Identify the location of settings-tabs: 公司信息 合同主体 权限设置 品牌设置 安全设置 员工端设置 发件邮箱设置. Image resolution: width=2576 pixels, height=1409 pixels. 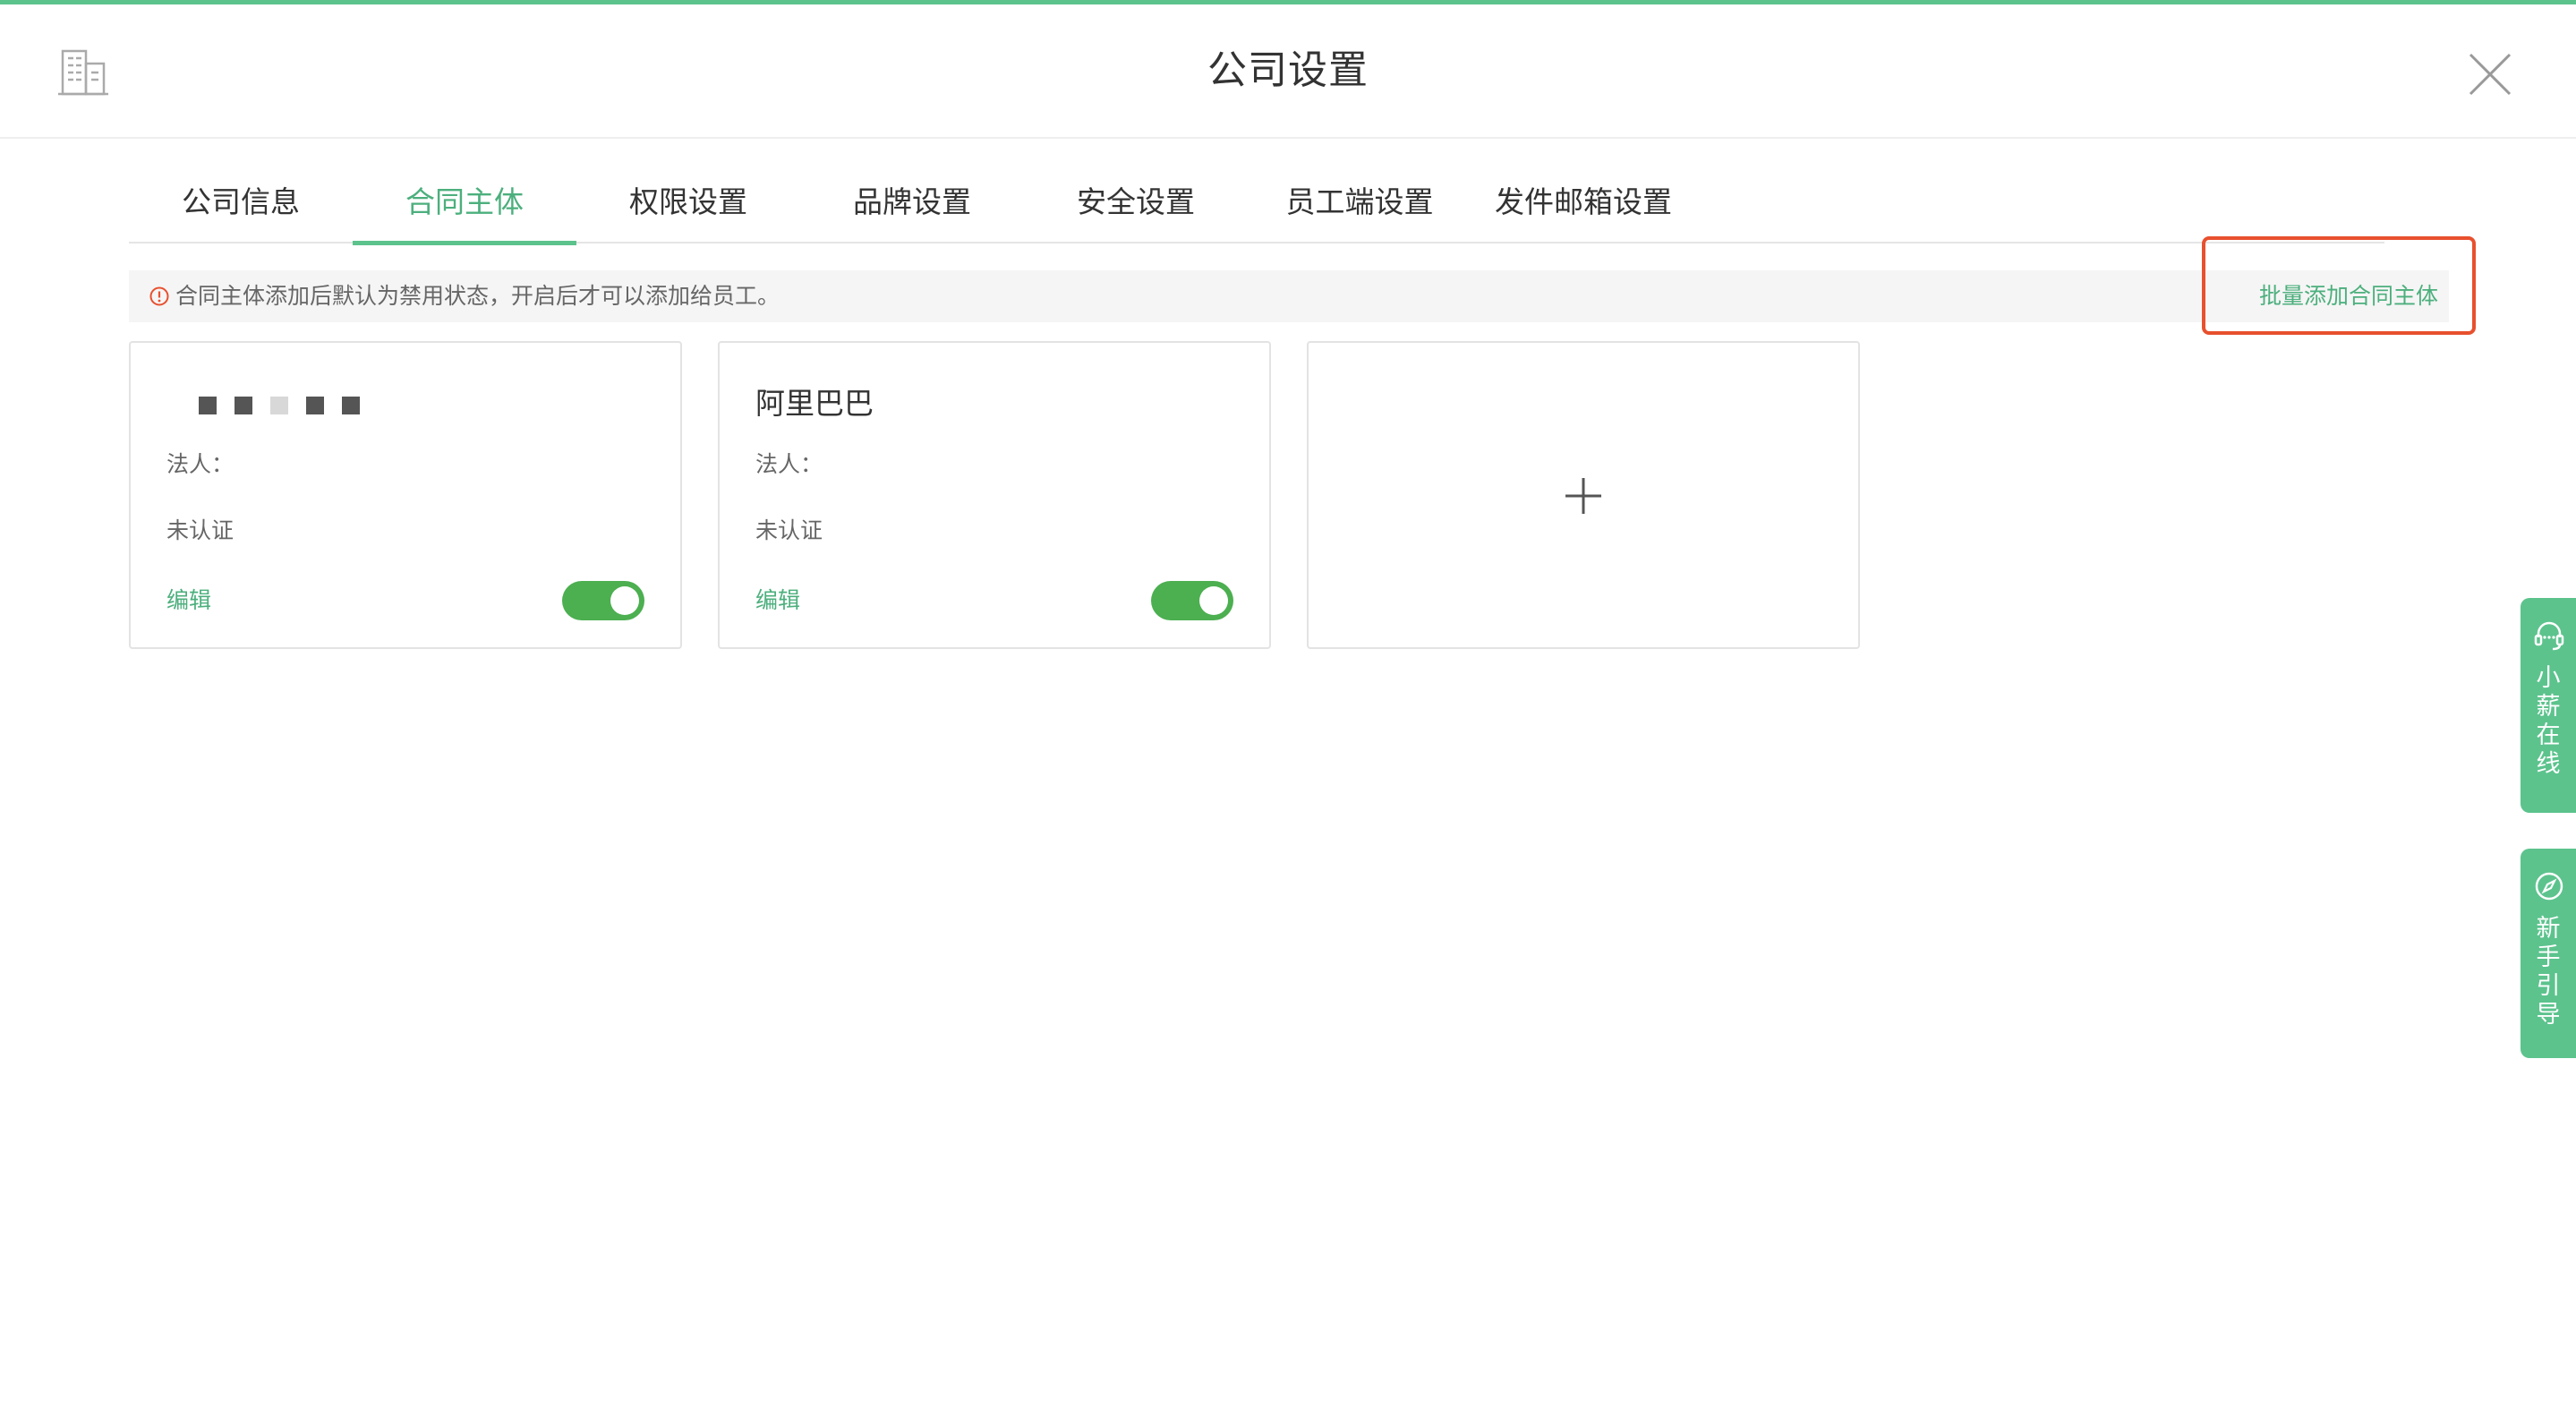
(1256, 208).